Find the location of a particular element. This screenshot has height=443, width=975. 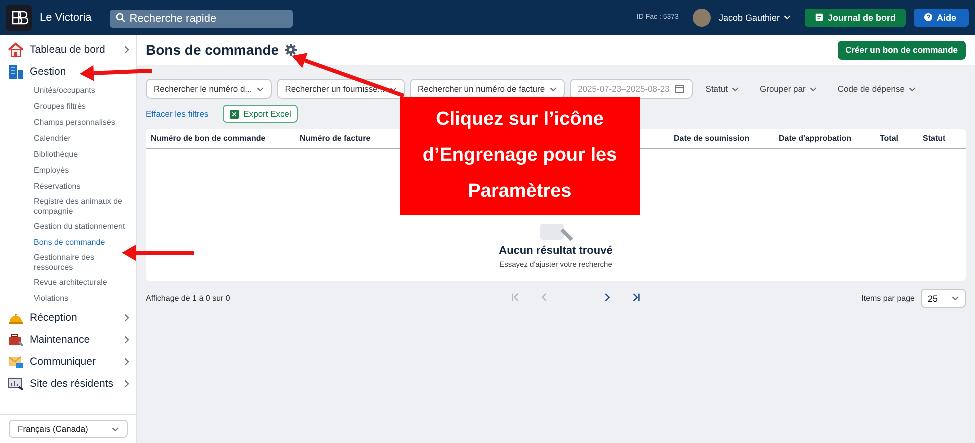

items-per-page-label: Items par page is located at coordinates (888, 298).